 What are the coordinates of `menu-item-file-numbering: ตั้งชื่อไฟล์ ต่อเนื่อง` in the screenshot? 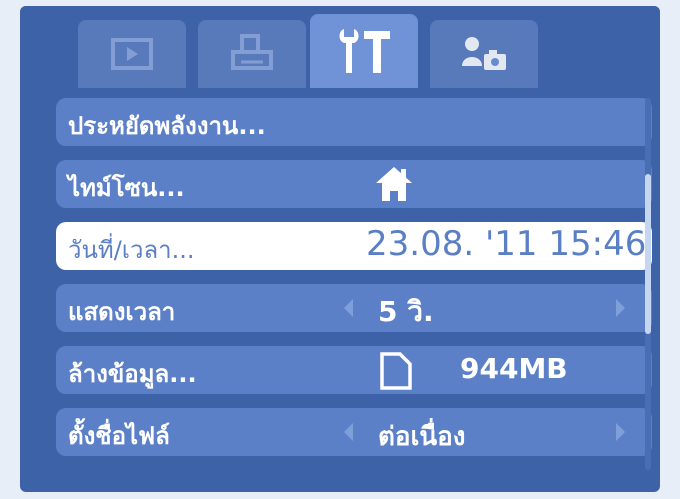 It's located at (354, 432).